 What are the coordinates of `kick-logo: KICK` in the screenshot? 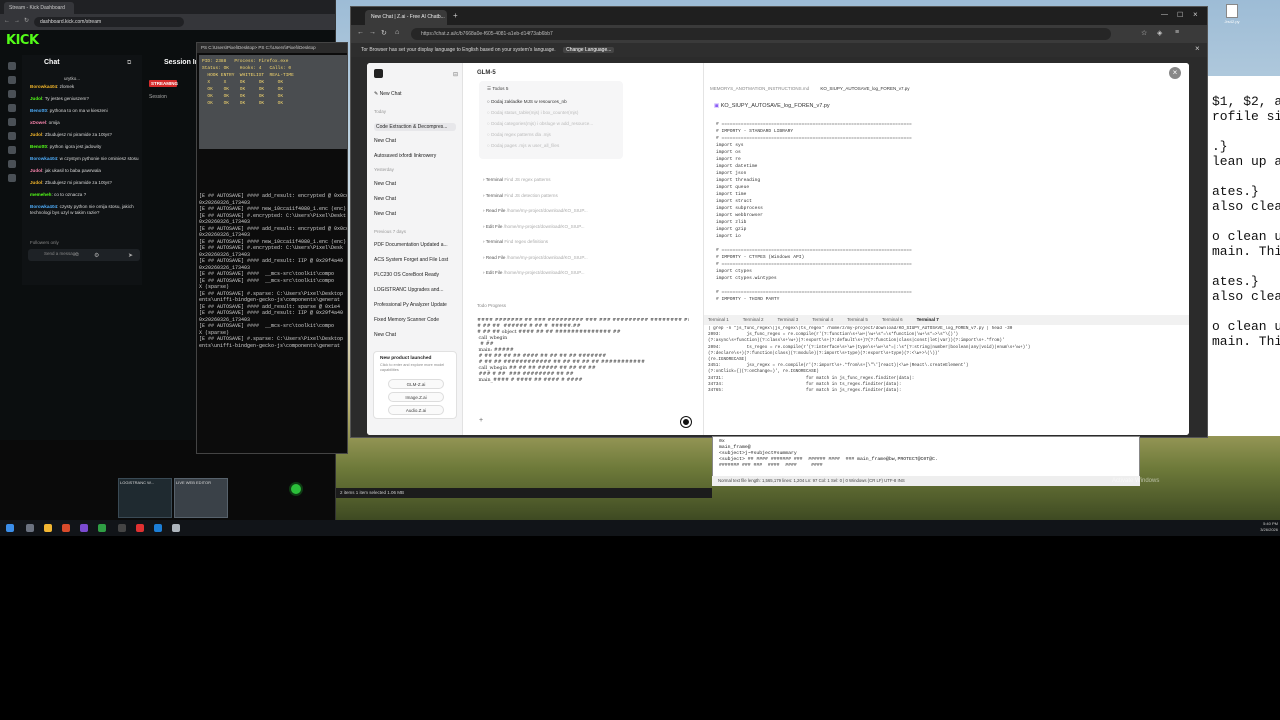 It's located at (26, 40).